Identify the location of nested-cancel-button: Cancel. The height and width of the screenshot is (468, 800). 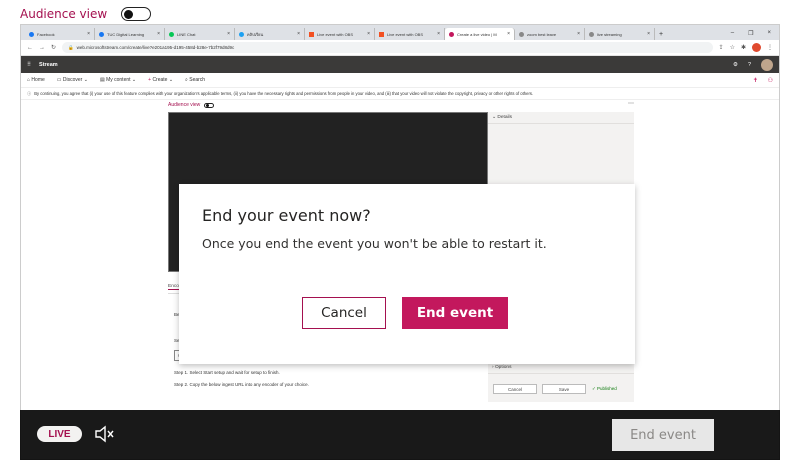
(515, 389).